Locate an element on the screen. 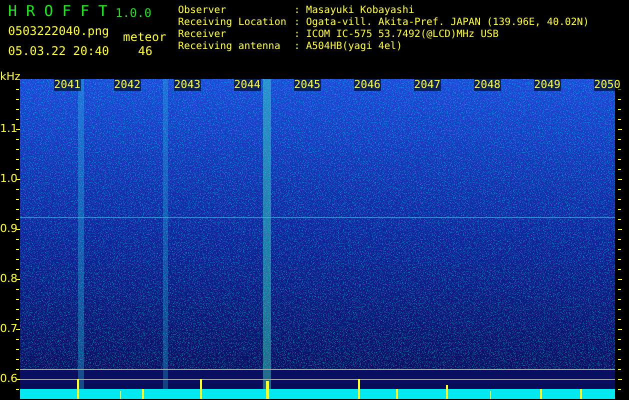  info-label: Receiving antenna is located at coordinates (230, 47).